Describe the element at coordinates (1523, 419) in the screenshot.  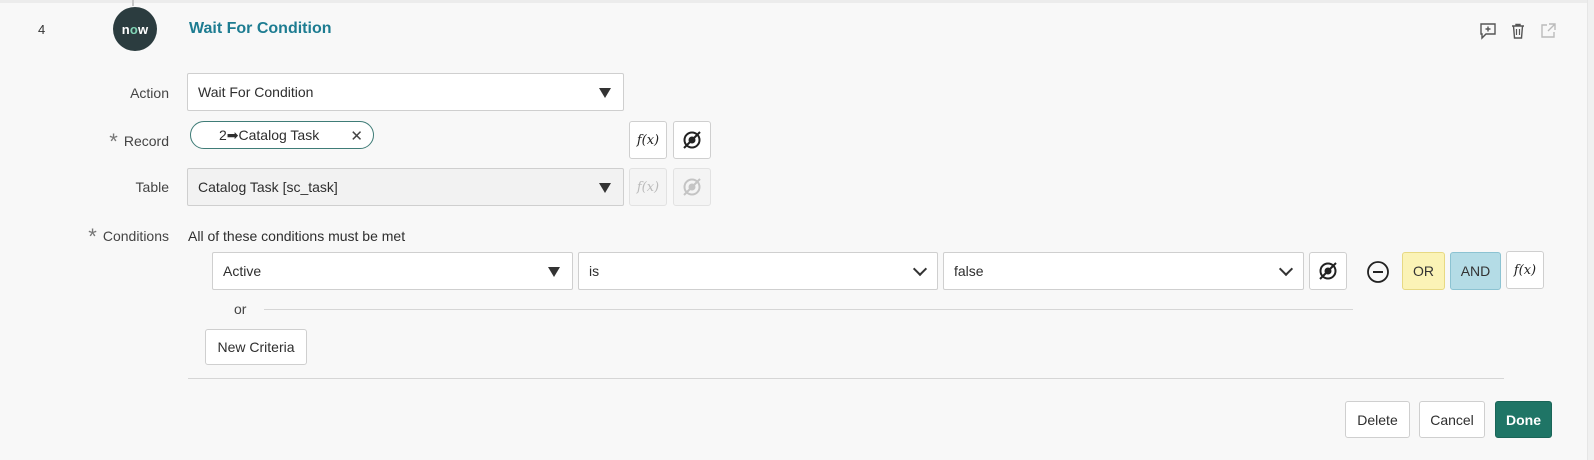
I see `done-button: Done` at that location.